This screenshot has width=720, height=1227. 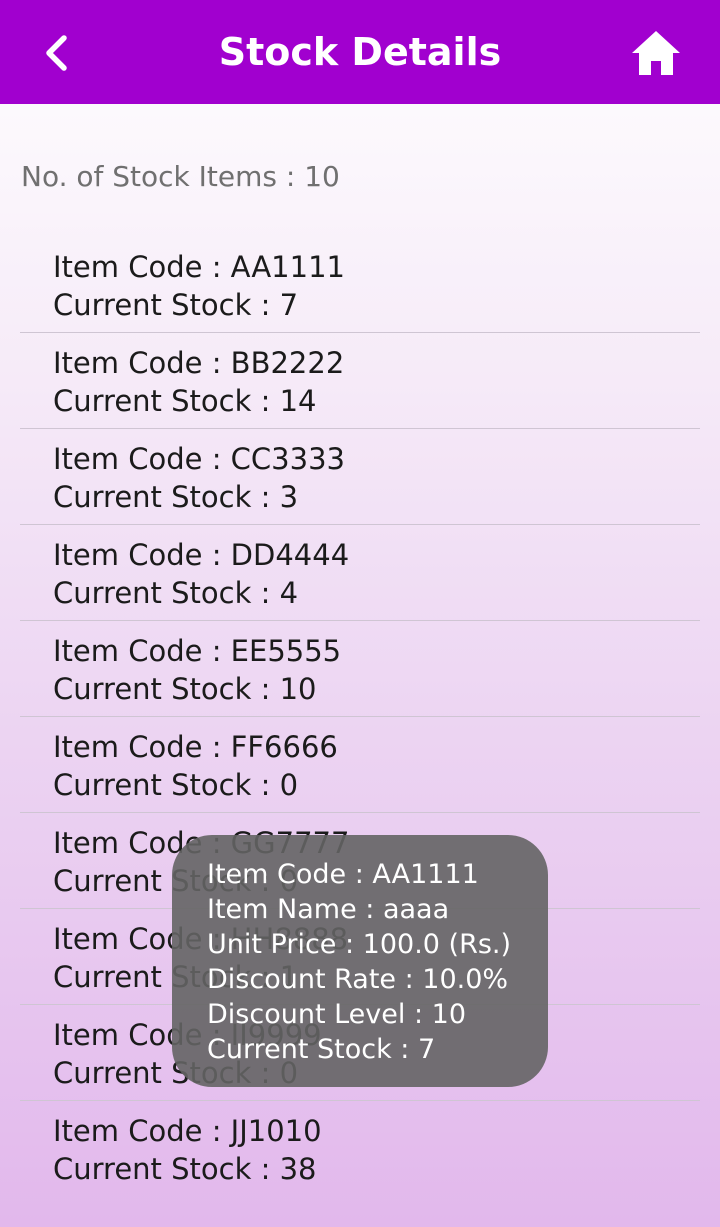 What do you see at coordinates (343, 874) in the screenshot?
I see `toast-item-code: Item Code : AA1111` at bounding box center [343, 874].